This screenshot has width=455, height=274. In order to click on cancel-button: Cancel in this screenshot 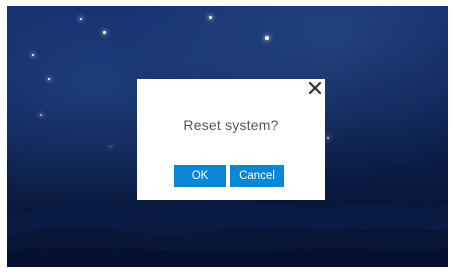, I will do `click(257, 176)`.